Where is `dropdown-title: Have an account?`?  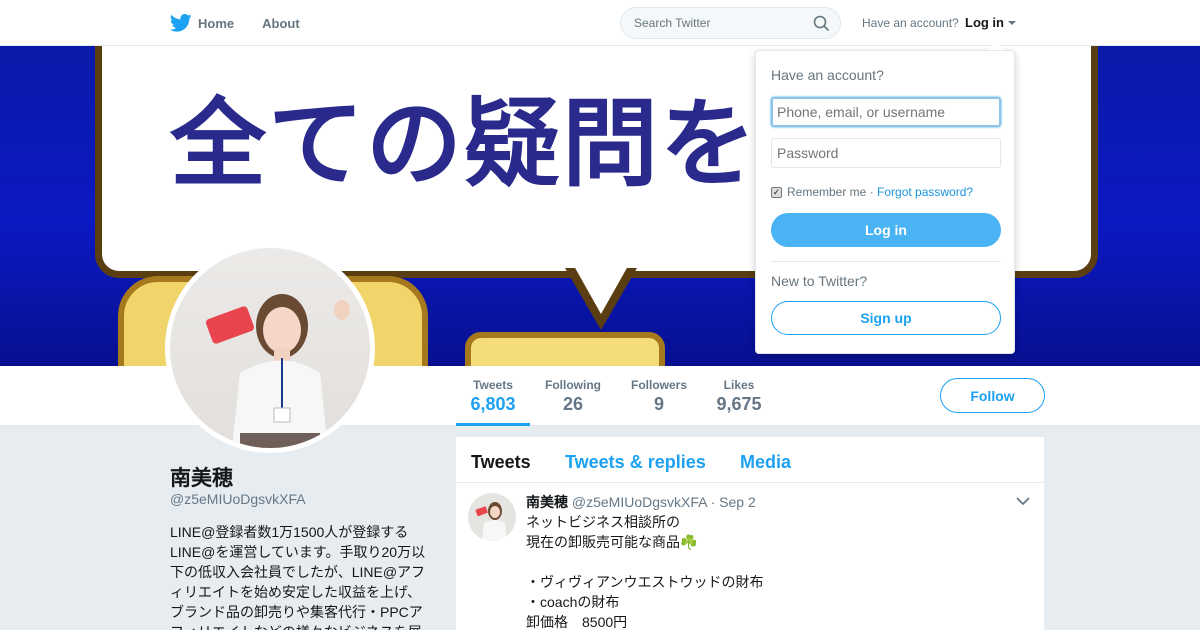 dropdown-title: Have an account? is located at coordinates (827, 75).